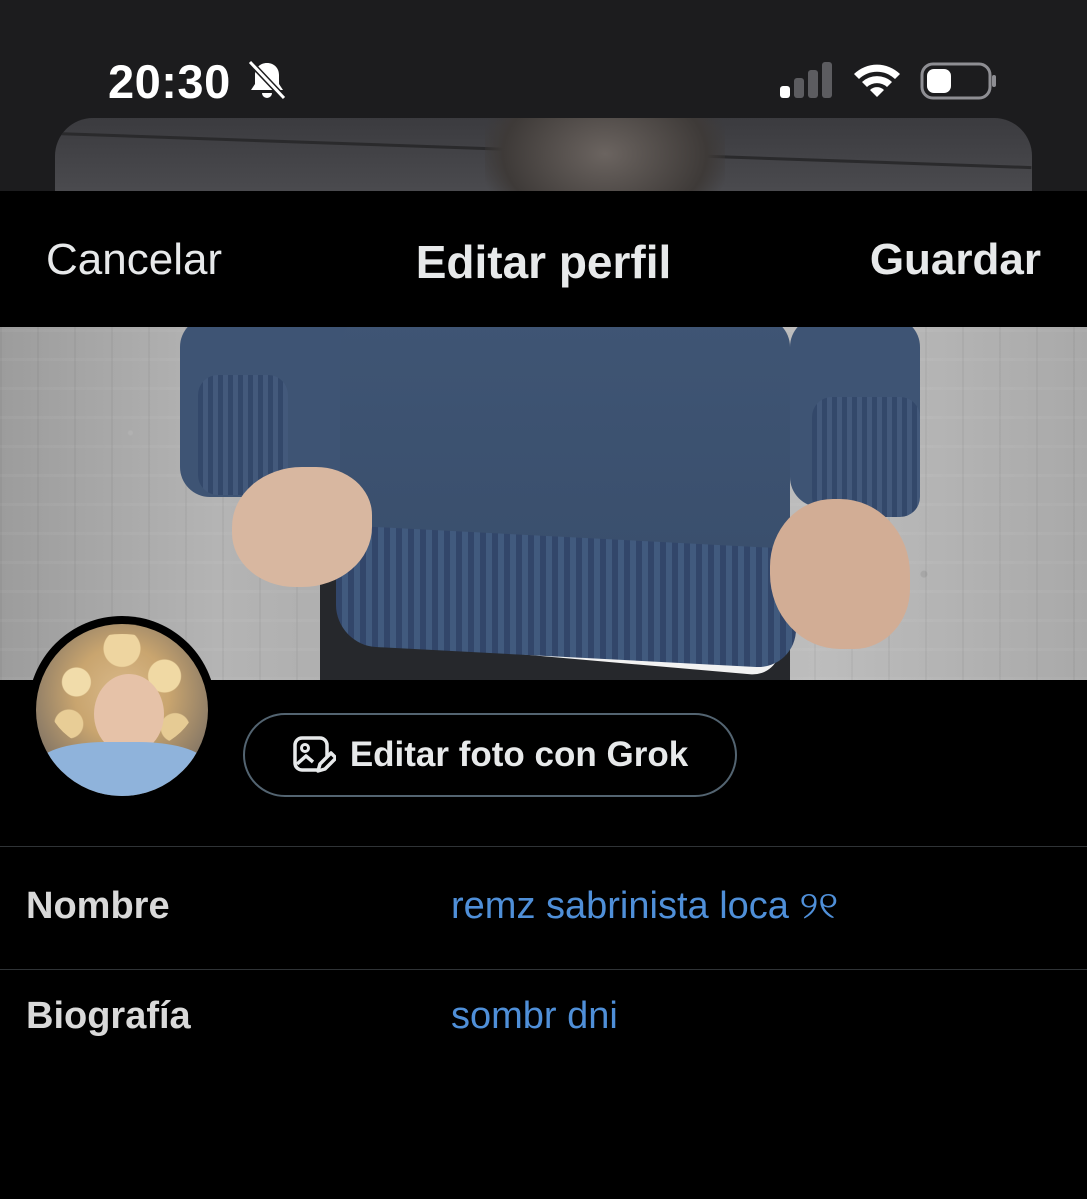 Image resolution: width=1087 pixels, height=1199 pixels. Describe the element at coordinates (519, 754) in the screenshot. I see `grok-button-label: Editar foto con Grok` at that location.